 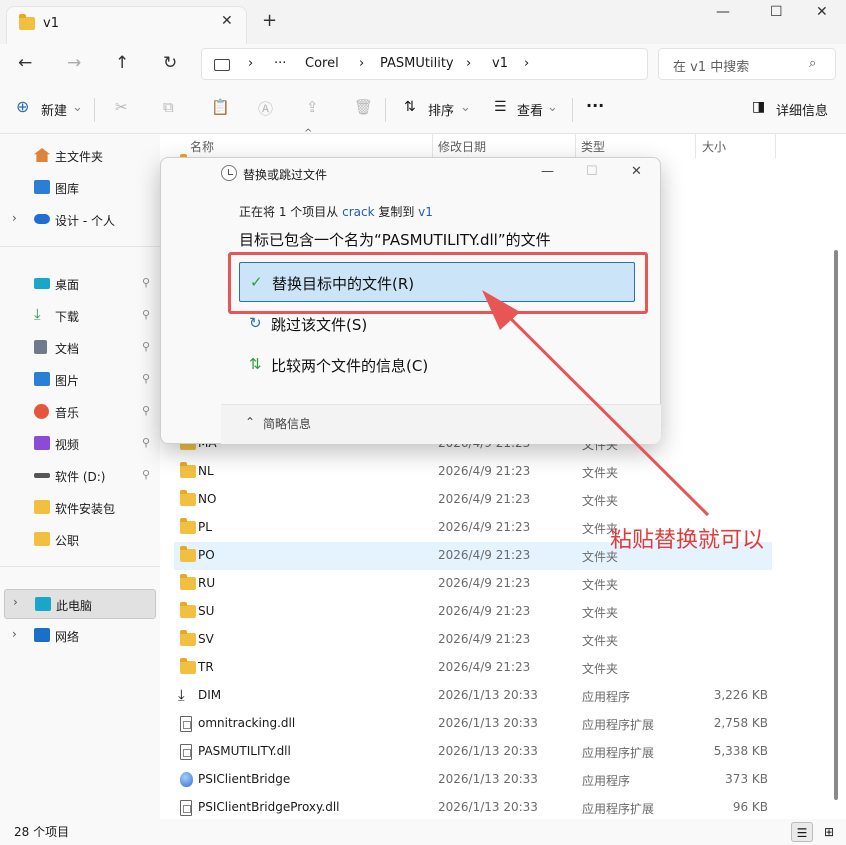 What do you see at coordinates (802, 832) in the screenshot?
I see `details-view-icon: ☰` at bounding box center [802, 832].